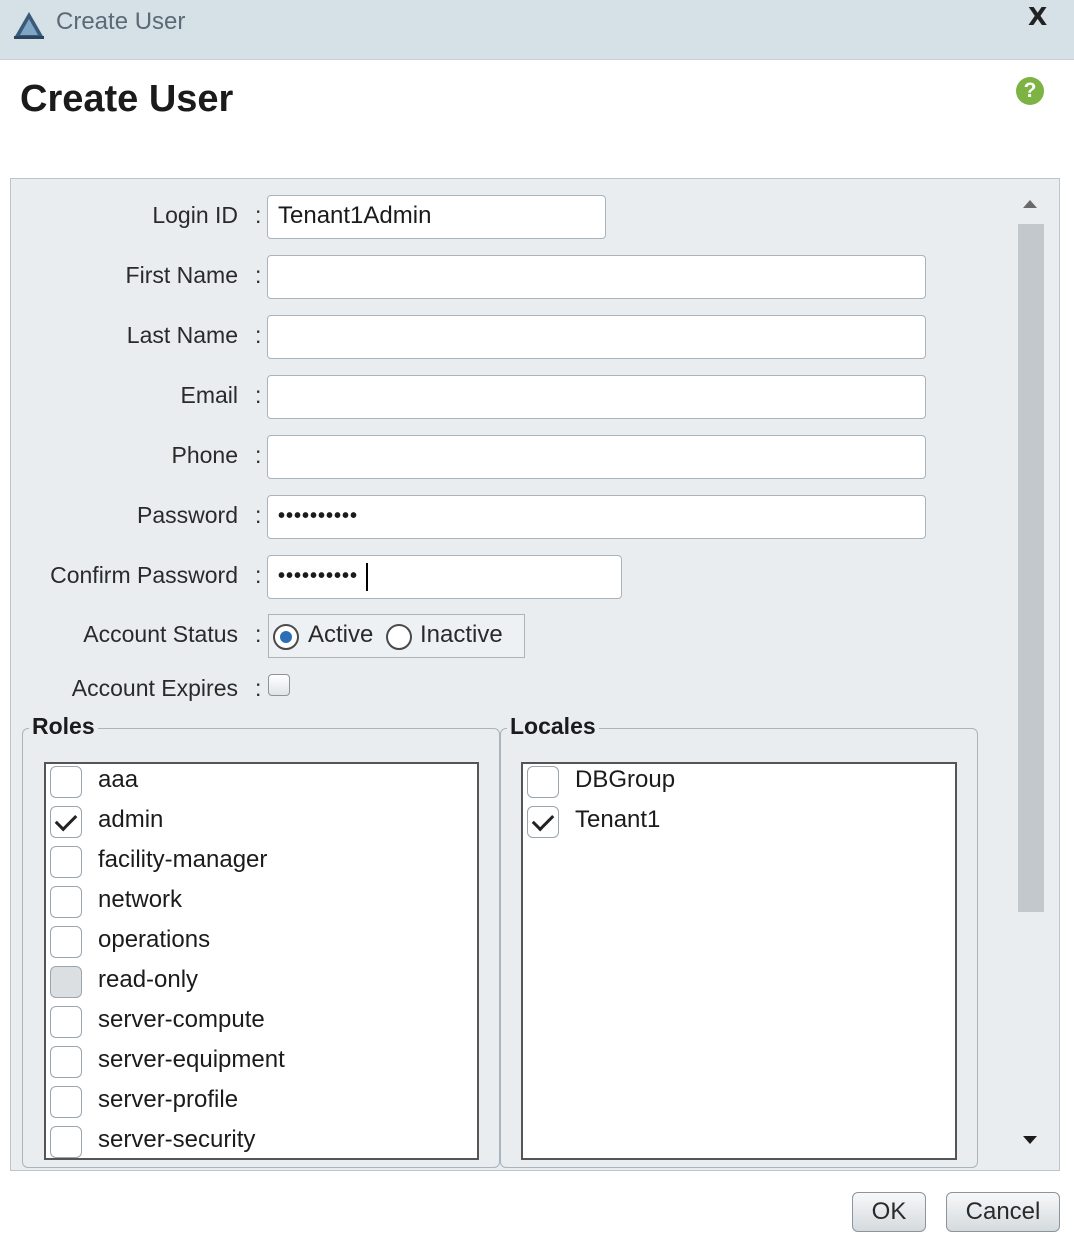 The image size is (1074, 1240). I want to click on phone-label: Phone, so click(204, 455).